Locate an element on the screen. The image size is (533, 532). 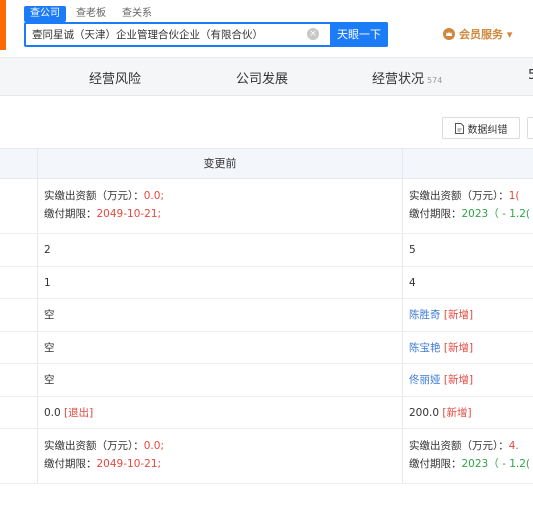
logo is located at coordinates (3, 25).